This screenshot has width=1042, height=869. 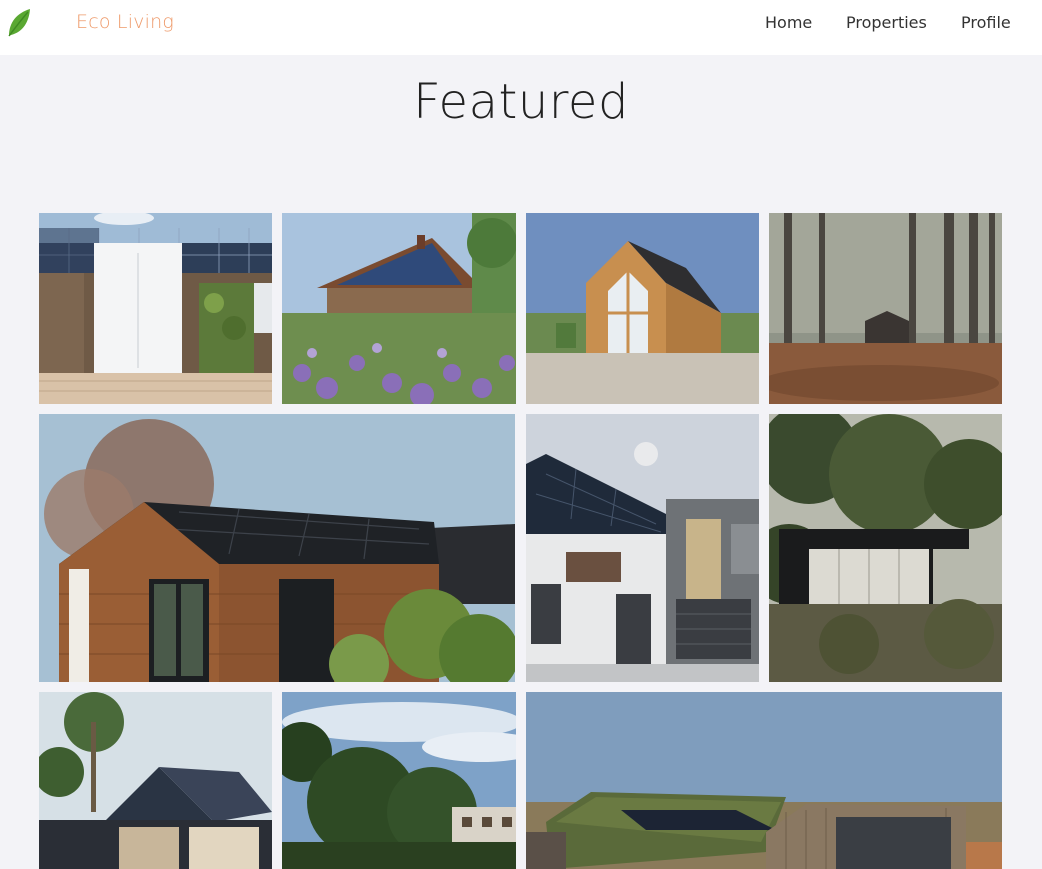 What do you see at coordinates (986, 22) in the screenshot?
I see `nav-profile: Profile` at bounding box center [986, 22].